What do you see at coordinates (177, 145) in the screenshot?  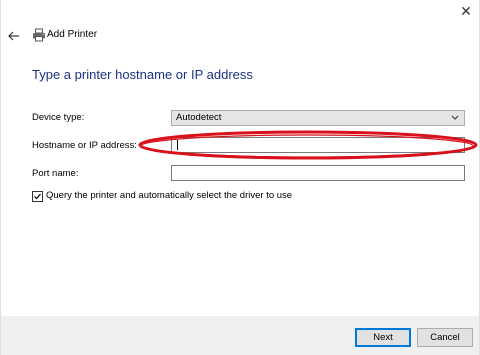 I see `text-caret` at bounding box center [177, 145].